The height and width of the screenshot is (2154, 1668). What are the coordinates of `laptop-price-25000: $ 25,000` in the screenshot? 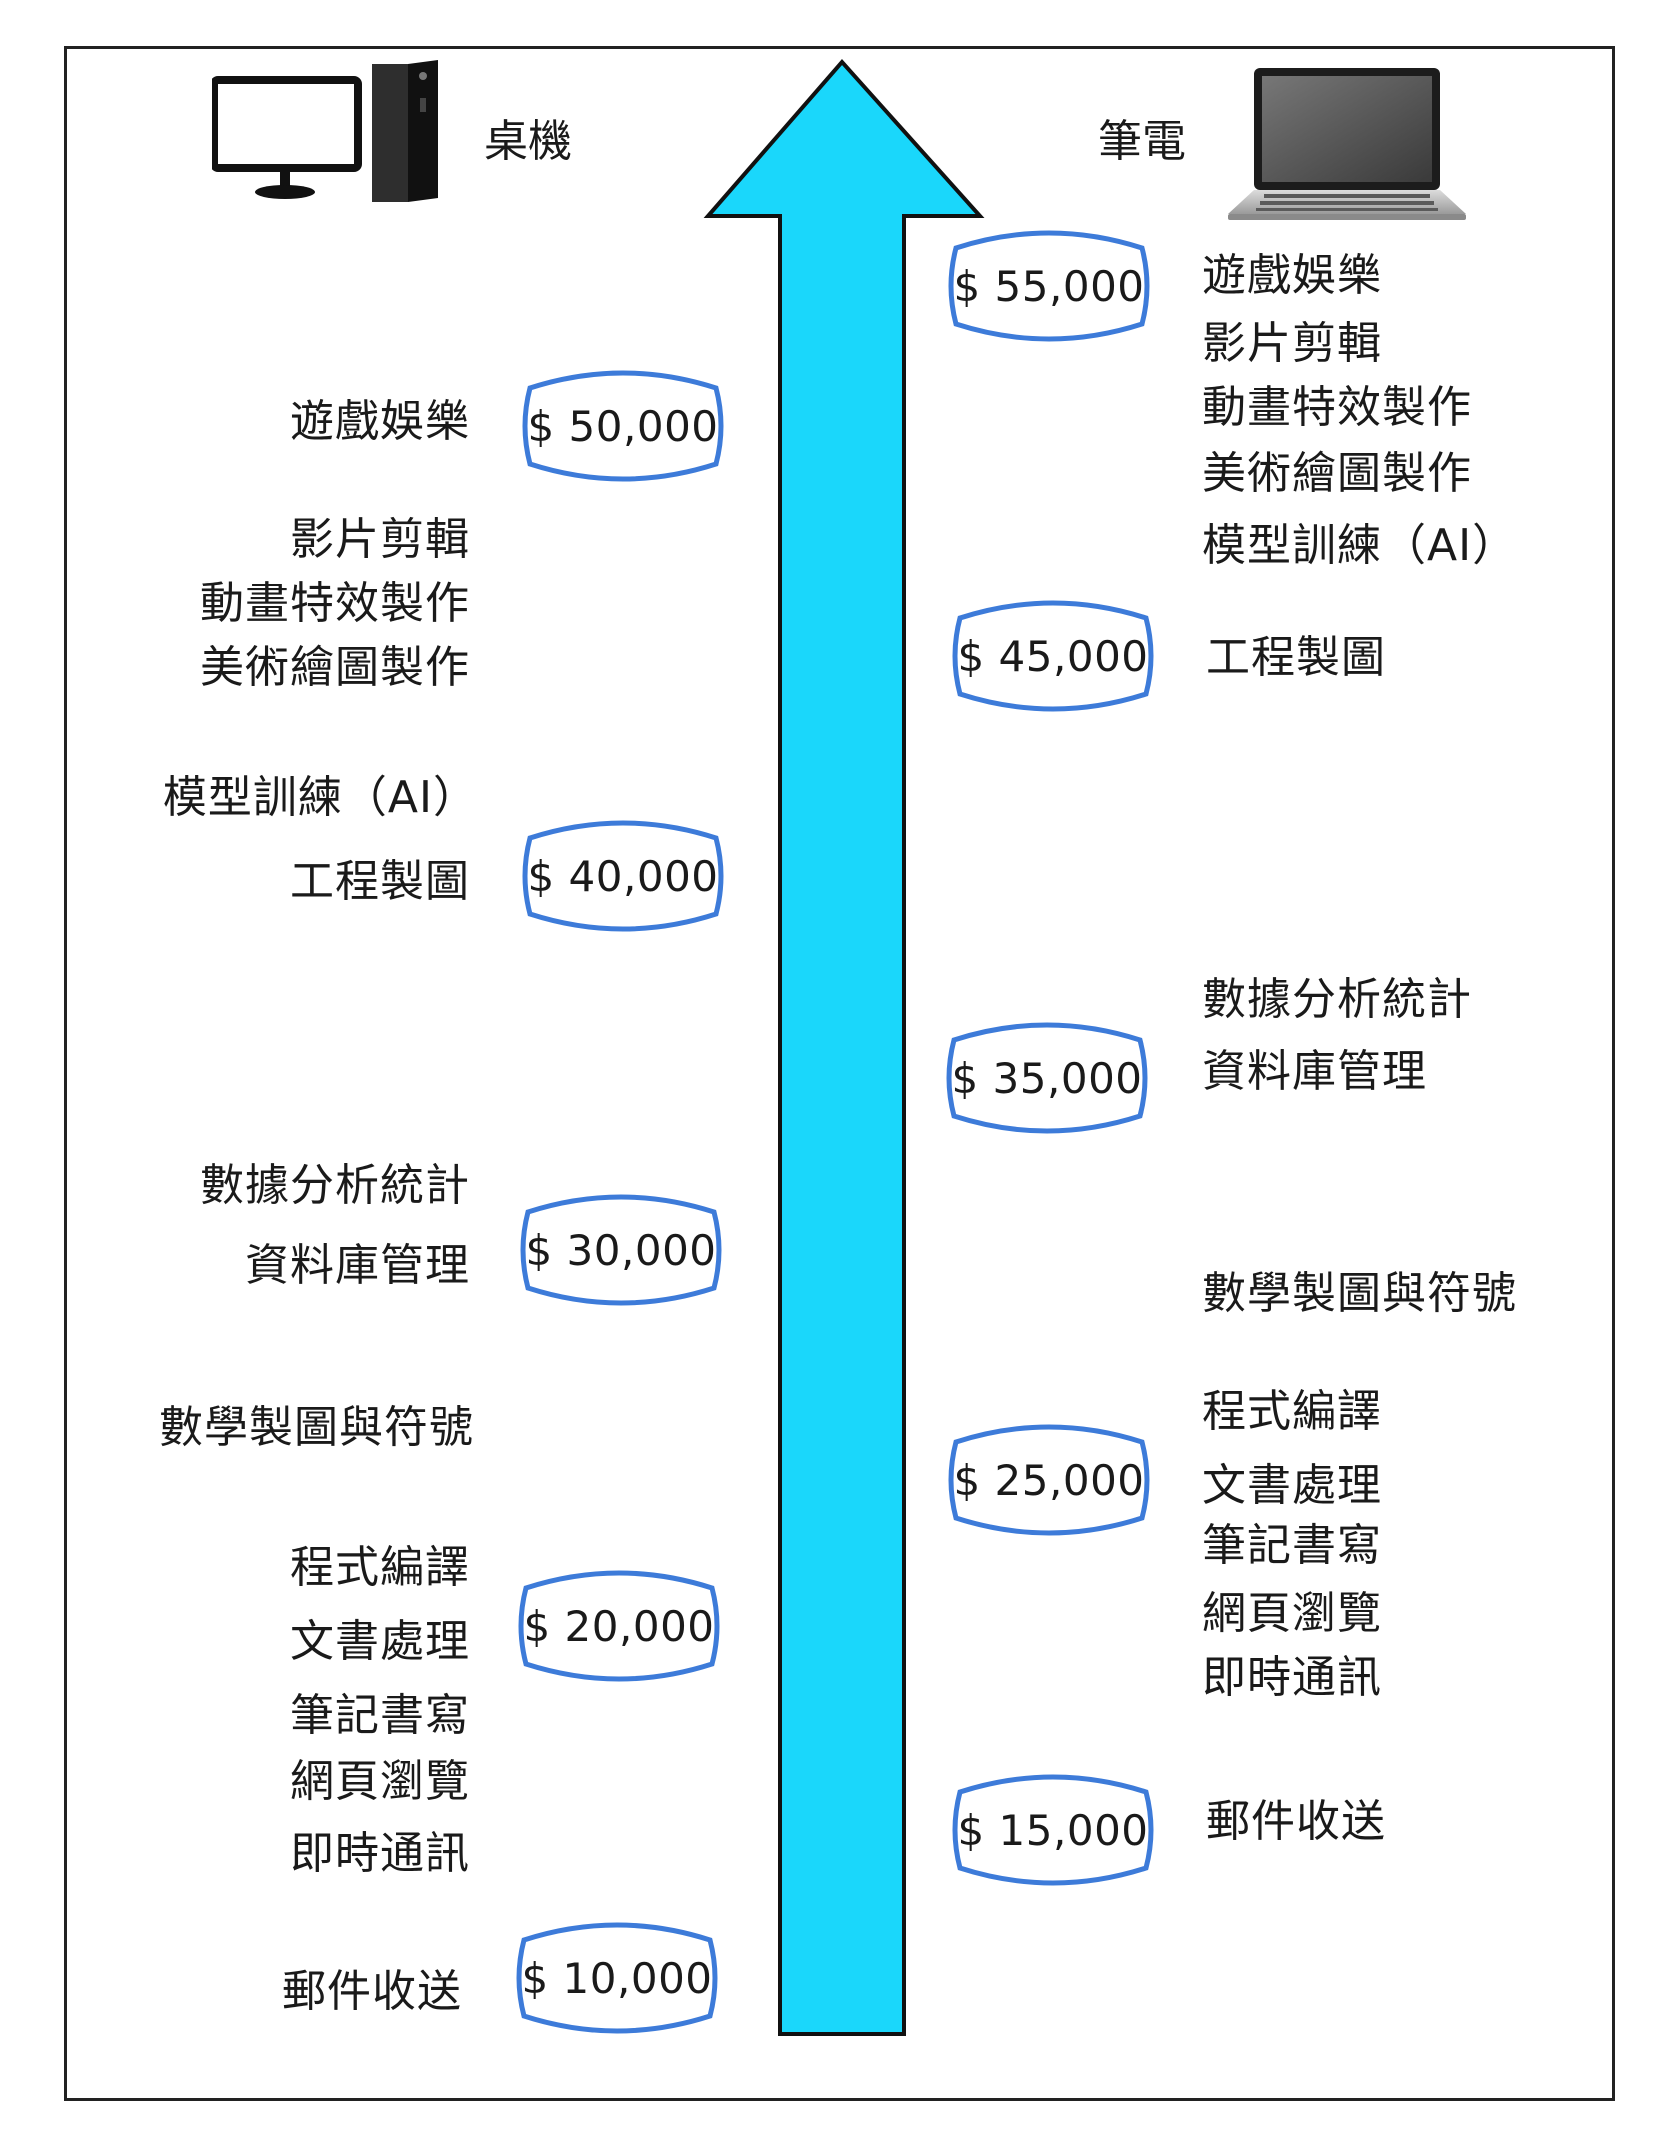 It's located at (1049, 1480).